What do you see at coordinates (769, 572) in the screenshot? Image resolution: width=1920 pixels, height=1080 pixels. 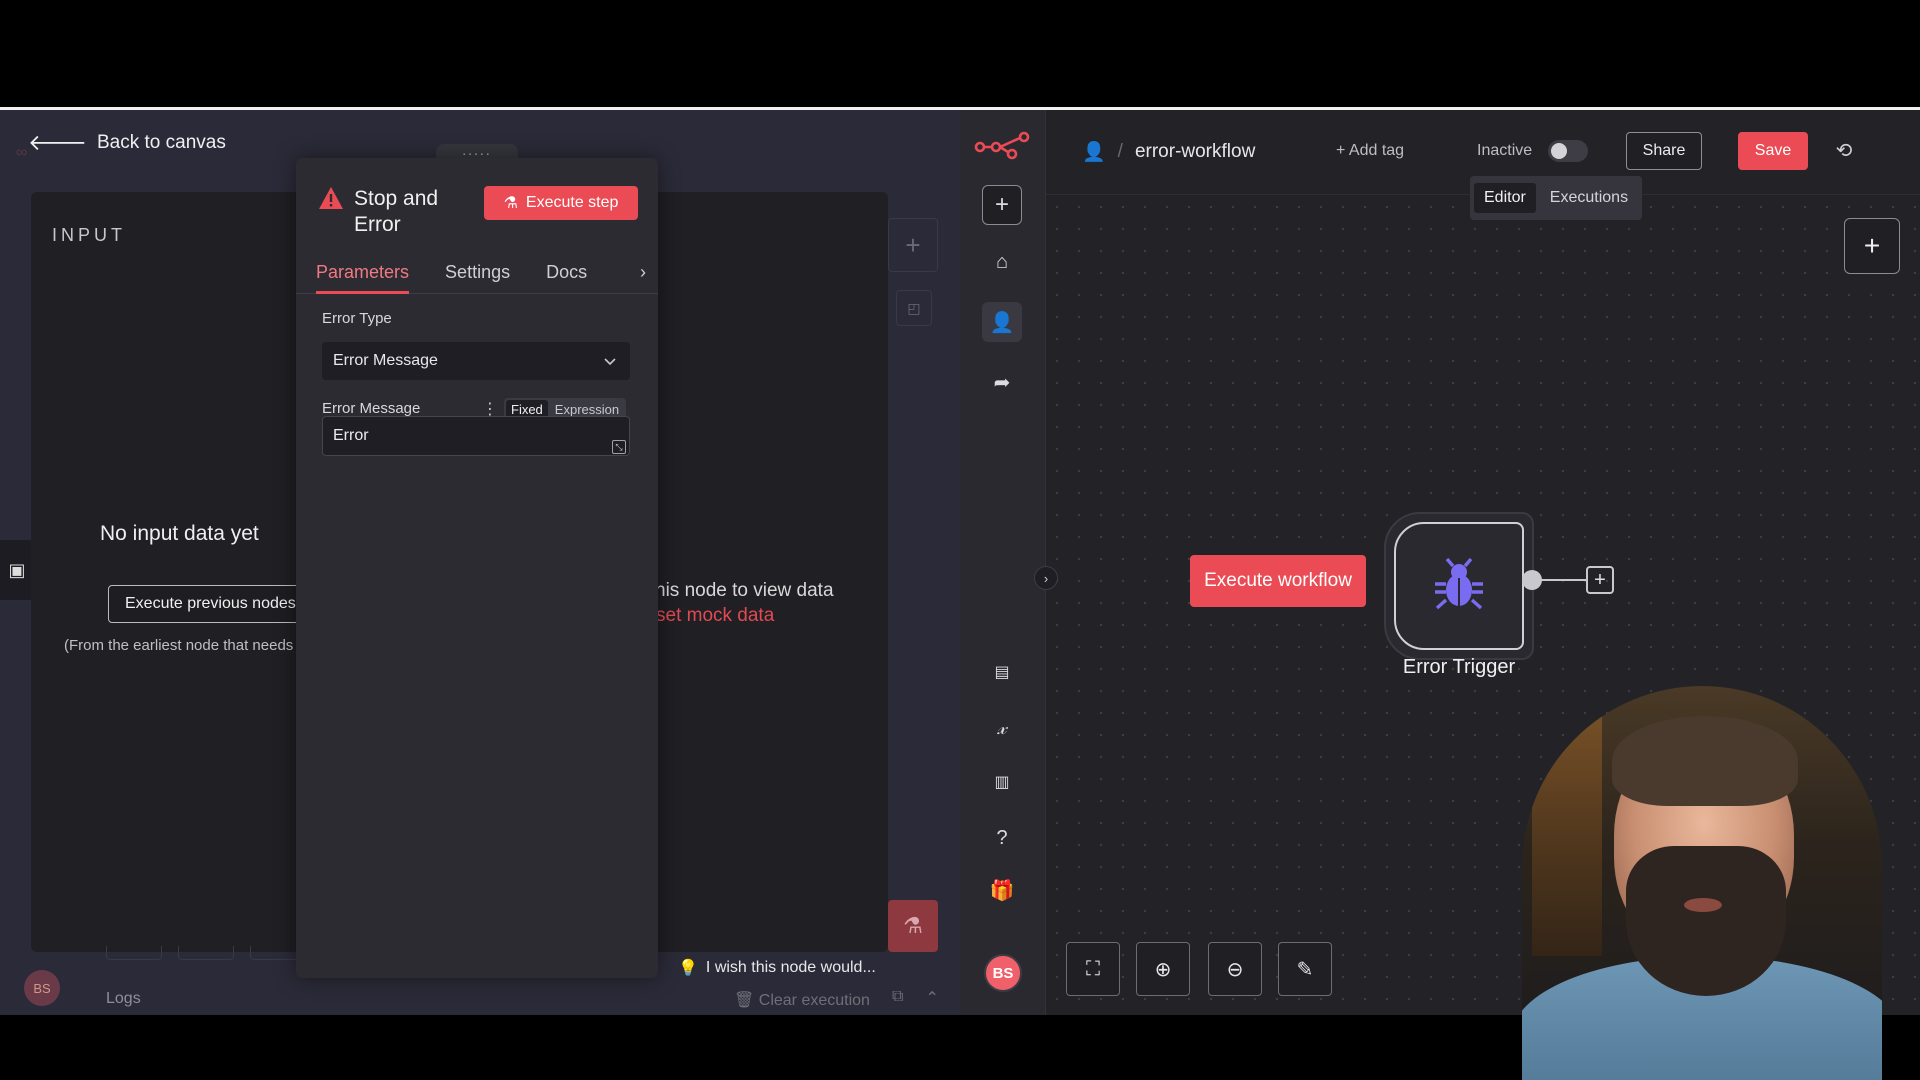 I see `output-panel` at bounding box center [769, 572].